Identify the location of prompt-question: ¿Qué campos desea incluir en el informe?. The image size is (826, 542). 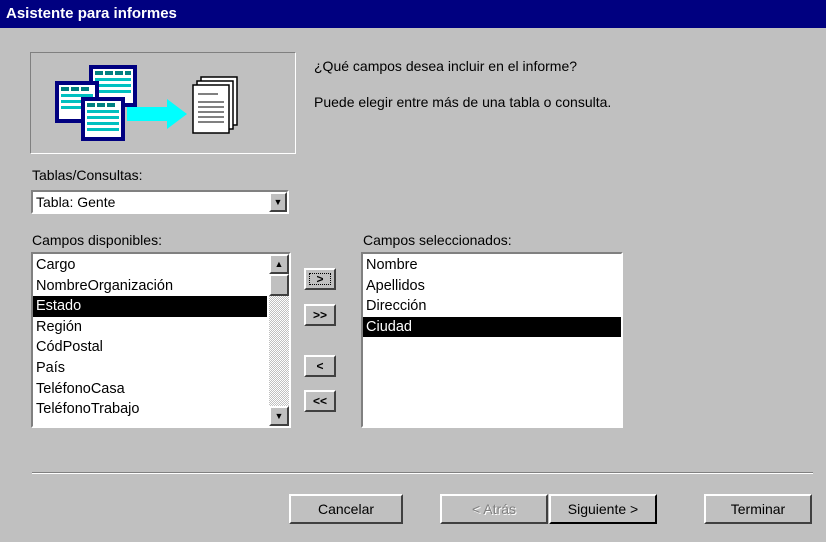
(446, 66).